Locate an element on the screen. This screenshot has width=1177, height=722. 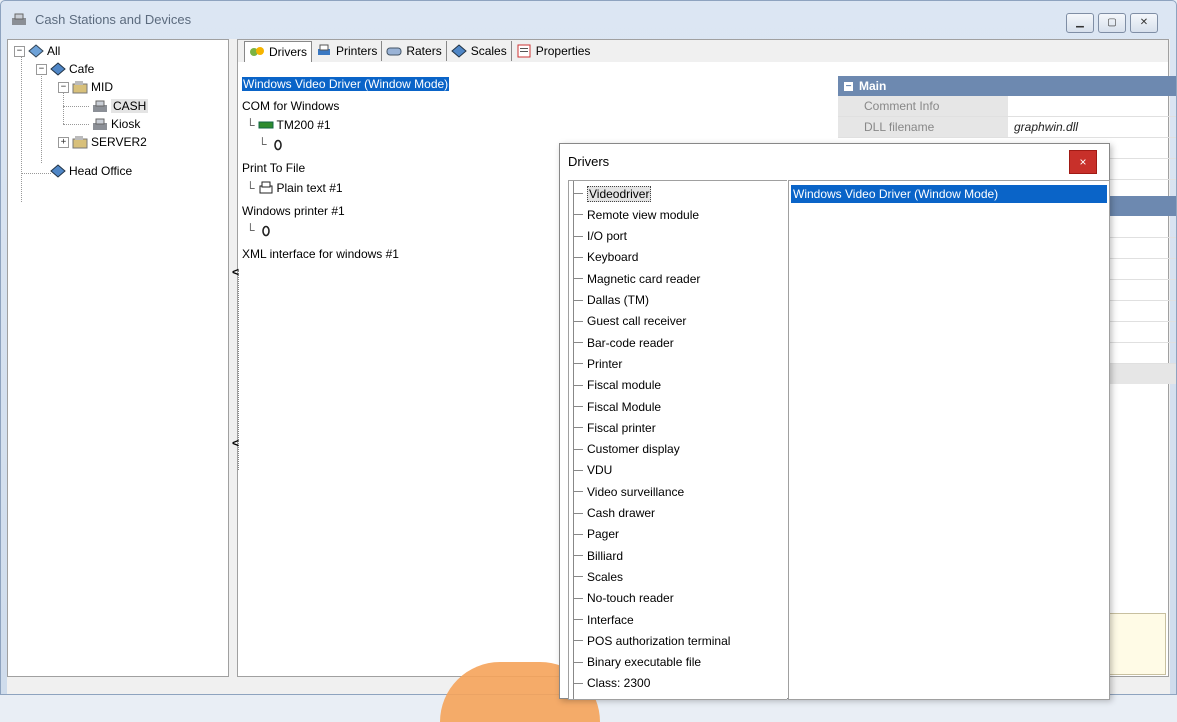
window-title: Cash Stations and Devices is located at coordinates (113, 19).